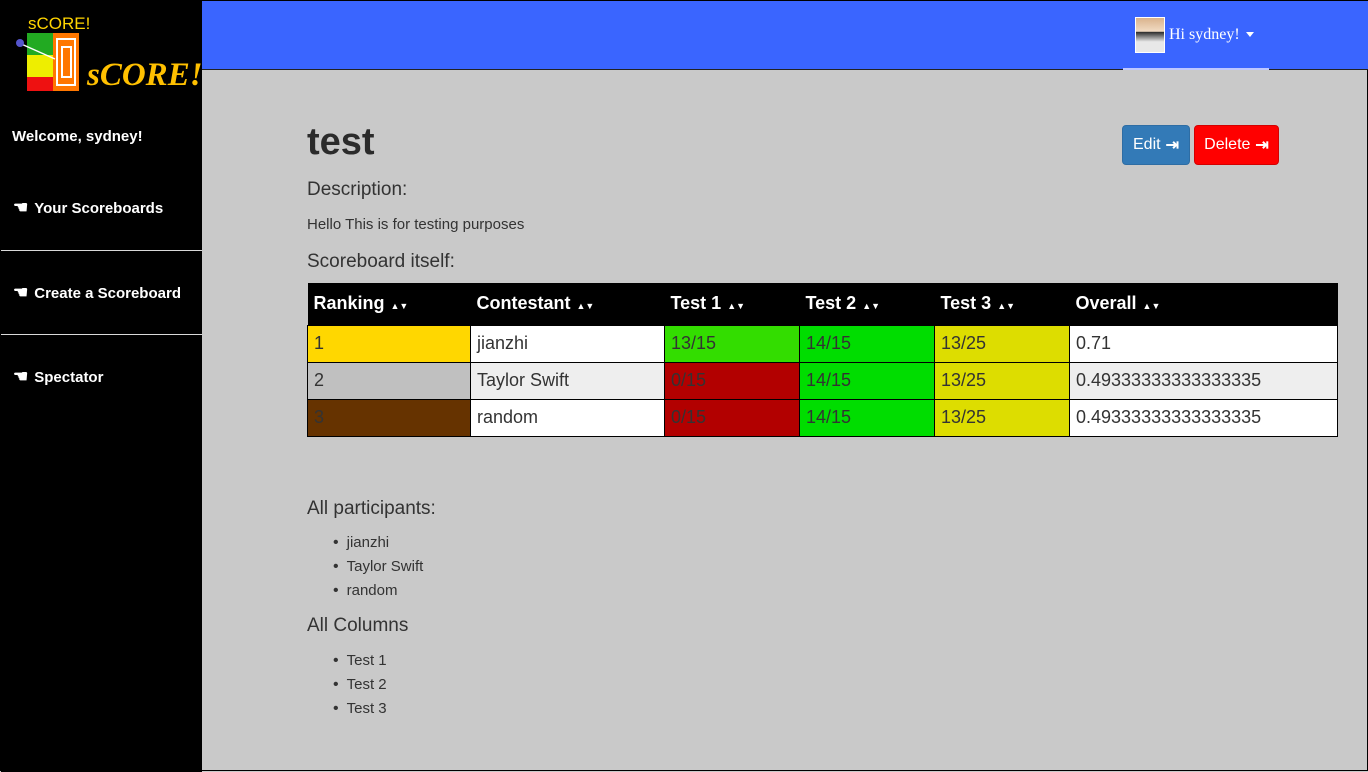  Describe the element at coordinates (99, 208) in the screenshot. I see `sidebar-item-label: Your Scoreboards` at that location.